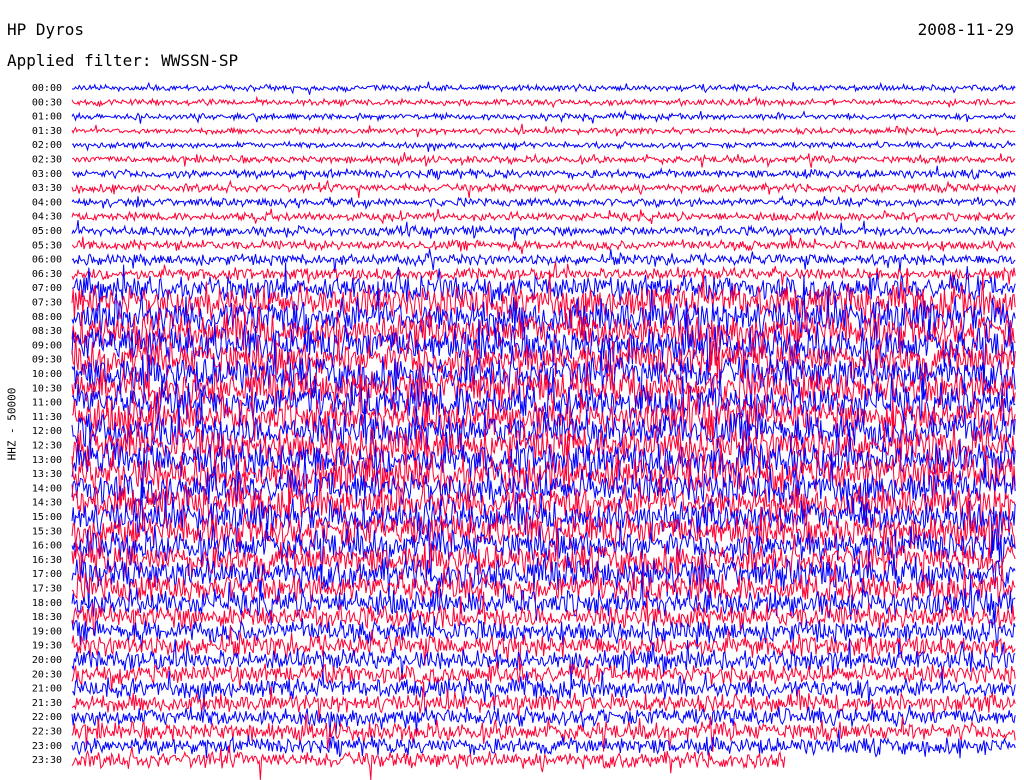 This screenshot has height=780, width=1024. What do you see at coordinates (47, 746) in the screenshot?
I see `time-tick-label: 23:00` at bounding box center [47, 746].